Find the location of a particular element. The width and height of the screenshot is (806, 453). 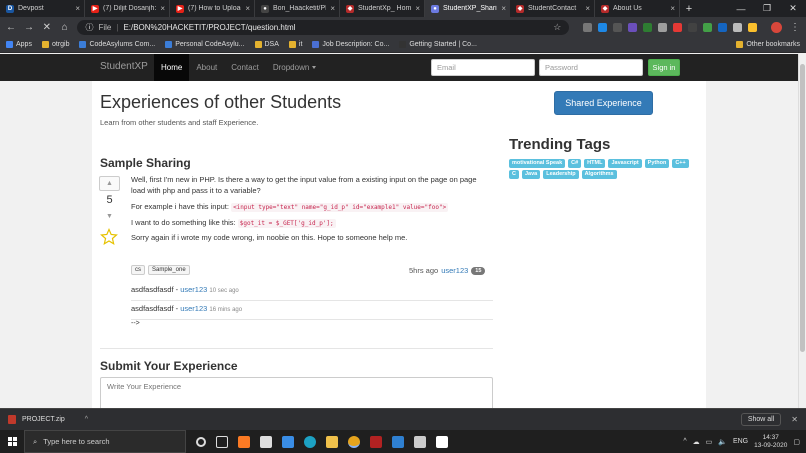

notification-icon: ▢ is located at coordinates (796, 442).